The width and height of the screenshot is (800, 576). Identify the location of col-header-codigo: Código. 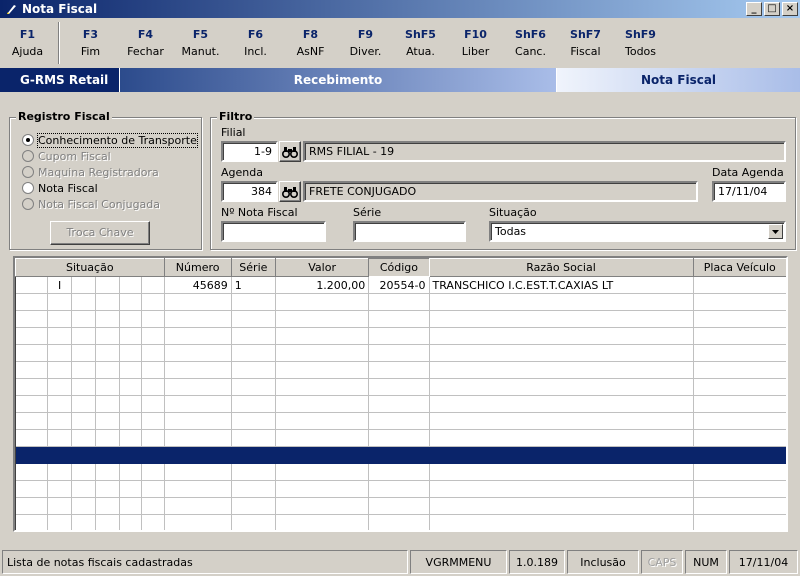
(399, 267).